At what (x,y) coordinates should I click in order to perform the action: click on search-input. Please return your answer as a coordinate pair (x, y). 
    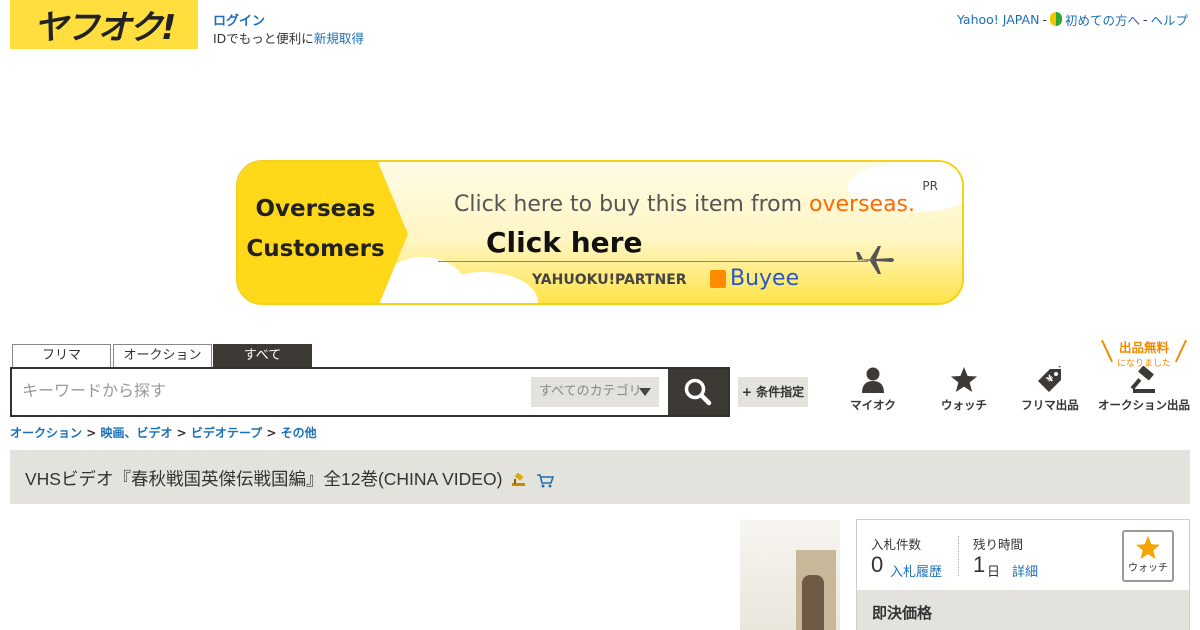
    Looking at the image, I should click on (272, 392).